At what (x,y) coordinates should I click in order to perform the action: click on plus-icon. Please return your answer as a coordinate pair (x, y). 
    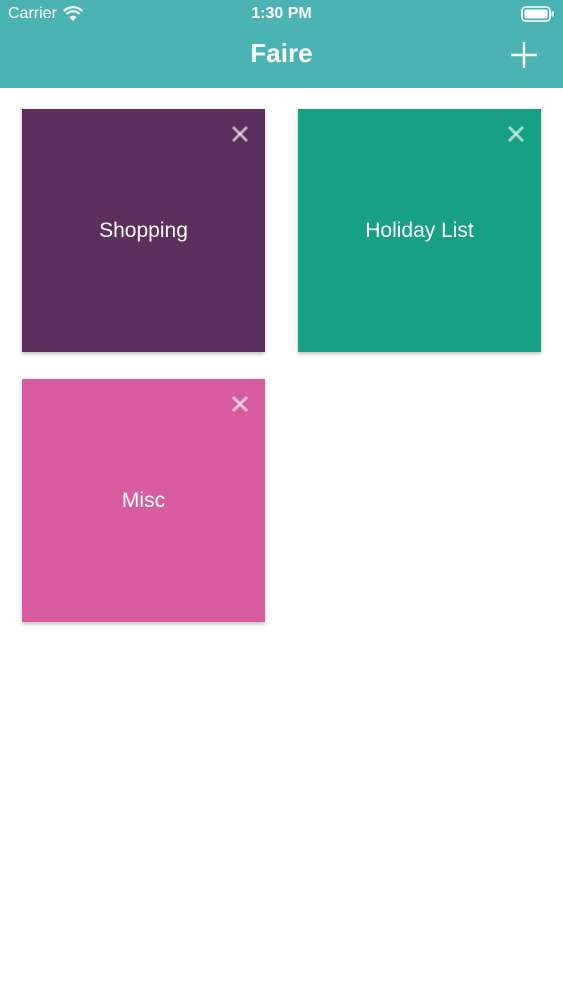
    Looking at the image, I should click on (524, 55).